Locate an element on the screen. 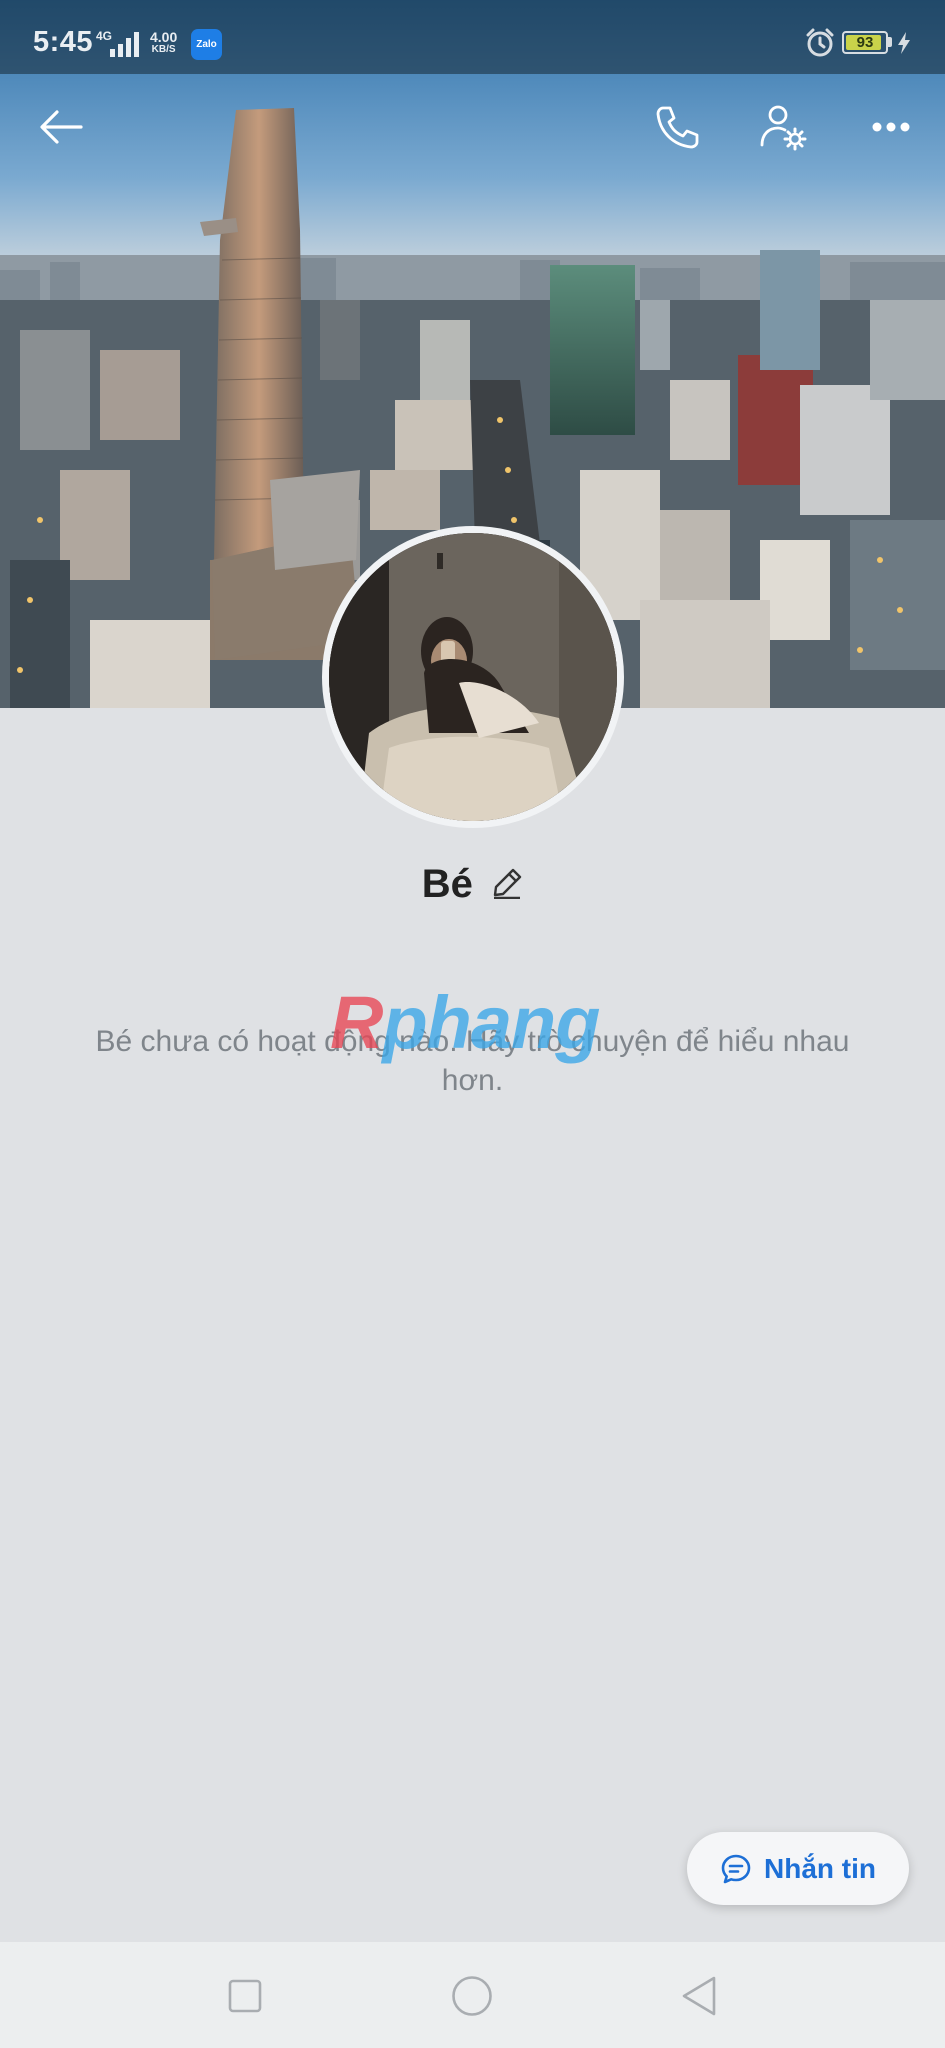  back-arrow-icon is located at coordinates (61, 127).